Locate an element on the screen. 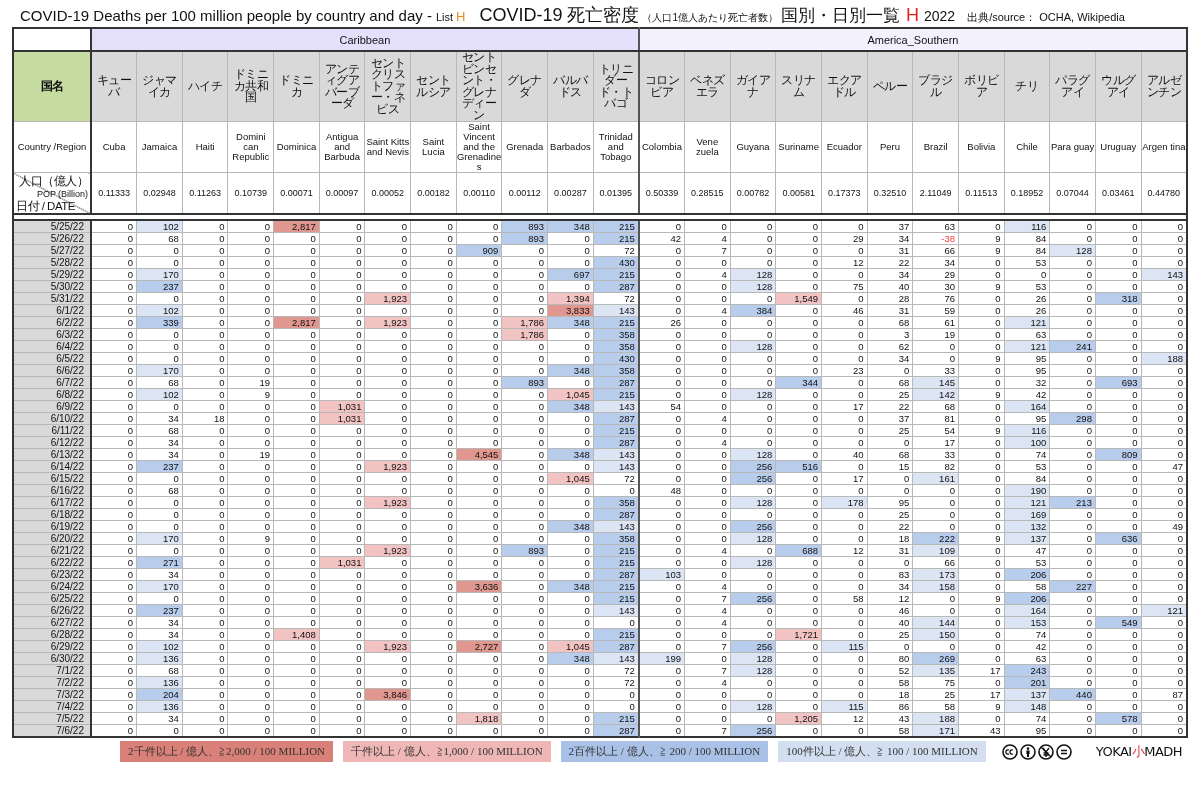 The height and width of the screenshot is (786, 1200). table-cell: 52 is located at coordinates (890, 670).